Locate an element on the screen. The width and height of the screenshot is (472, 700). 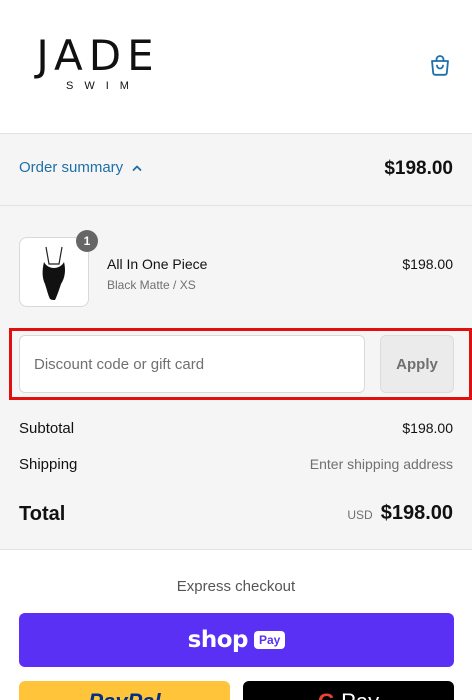
product-name: All In One Piece is located at coordinates (157, 264).